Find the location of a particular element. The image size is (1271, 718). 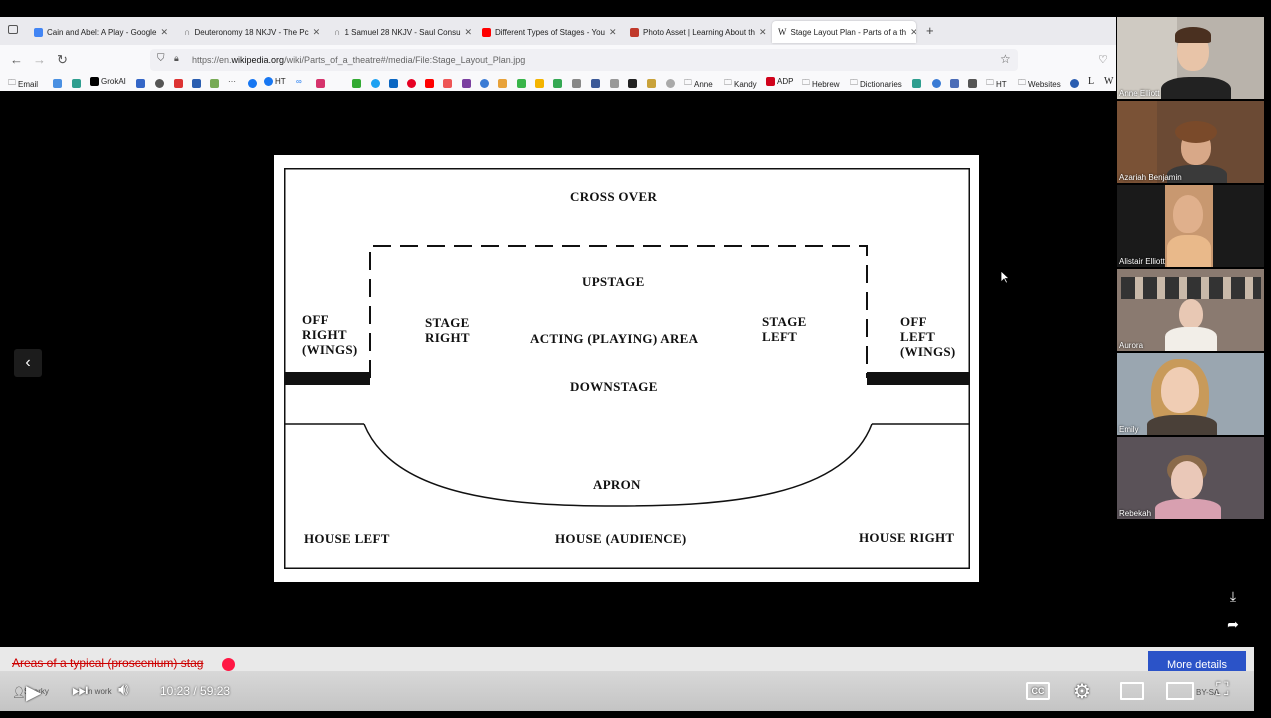

settings-gear-icon: ⚙︎ is located at coordinates (1082, 691).